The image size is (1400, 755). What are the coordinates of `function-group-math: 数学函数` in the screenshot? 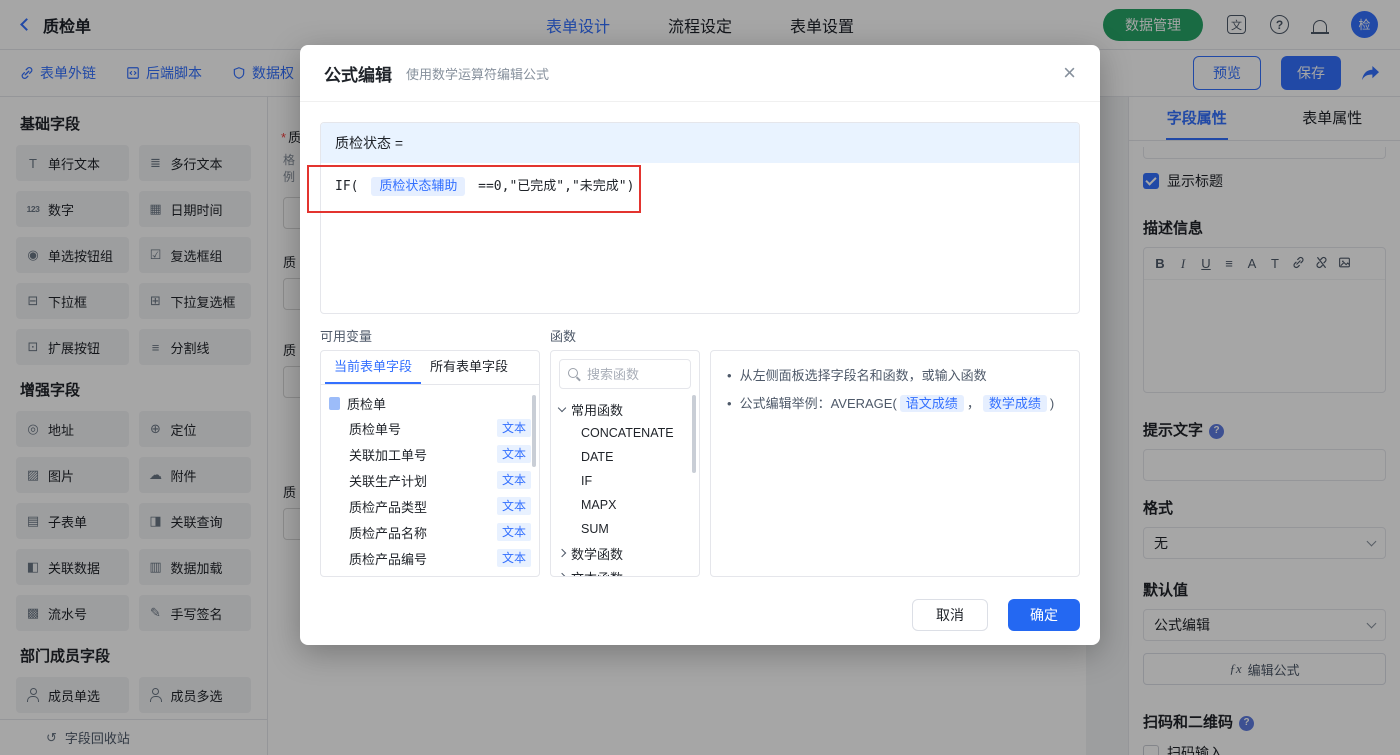 It's located at (624, 553).